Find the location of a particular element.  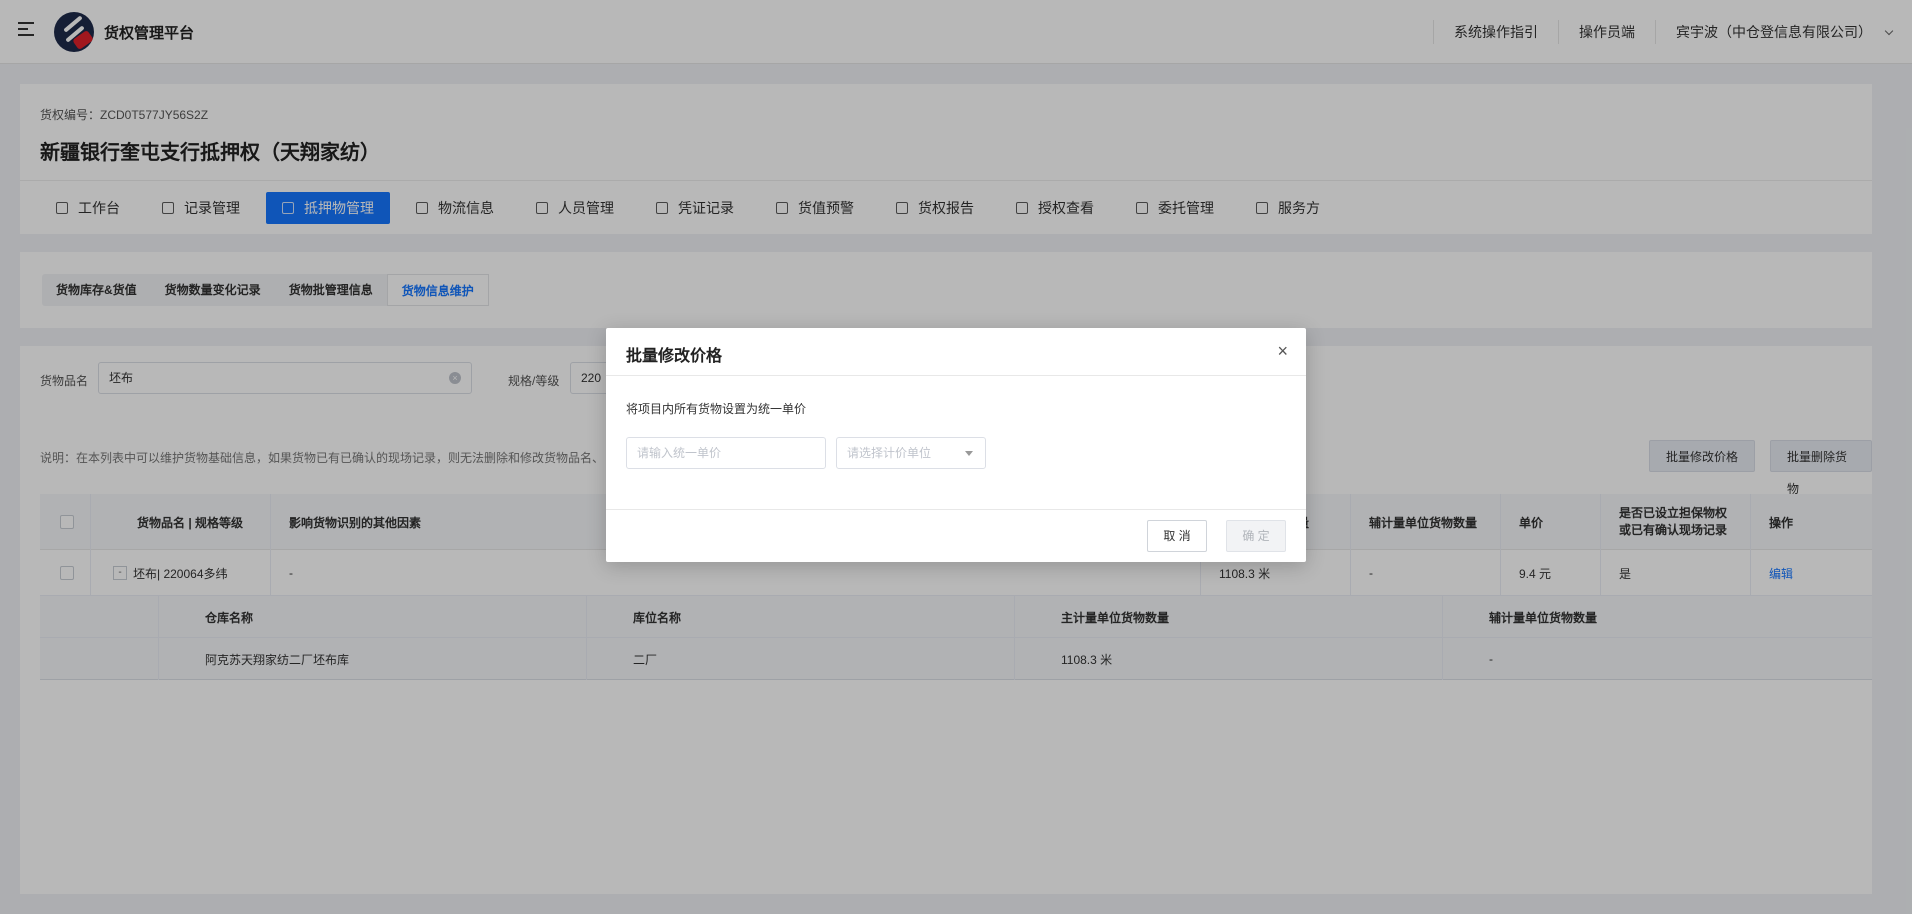

unit-price-input: 请输入统一单价 is located at coordinates (726, 453).